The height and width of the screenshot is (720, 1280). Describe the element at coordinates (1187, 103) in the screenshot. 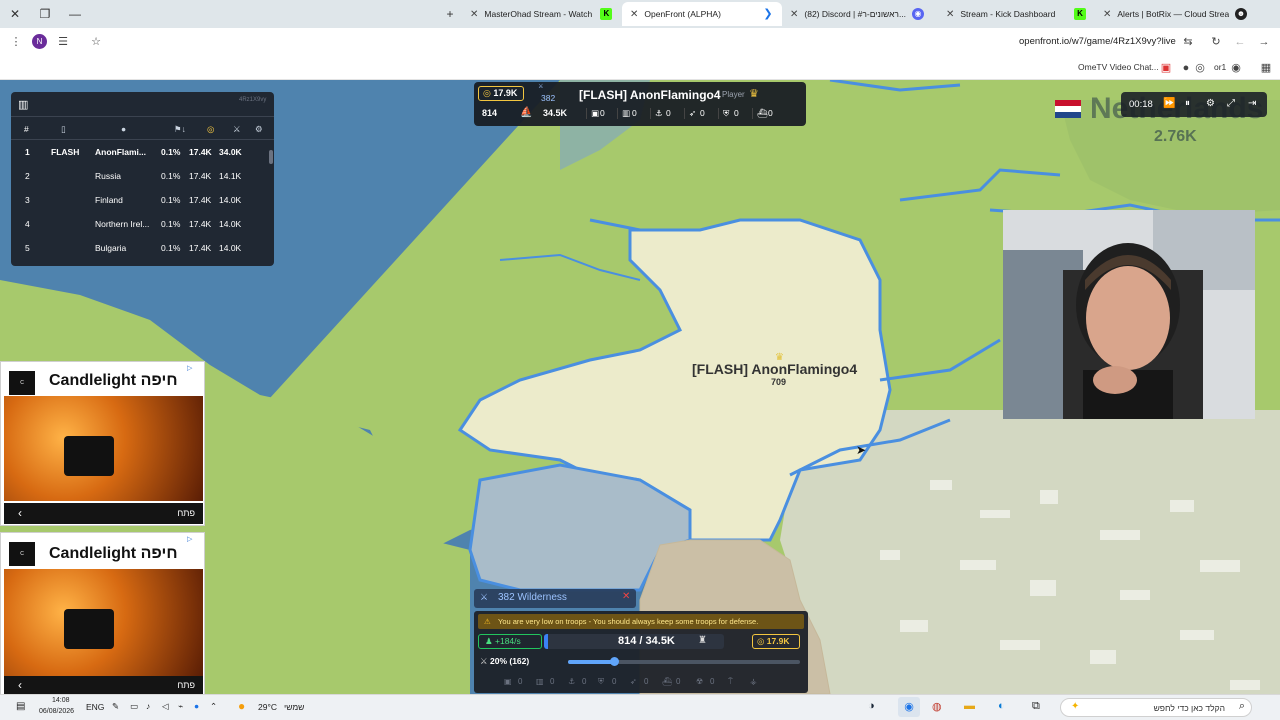

I see `pause-icon: ⏸` at that location.